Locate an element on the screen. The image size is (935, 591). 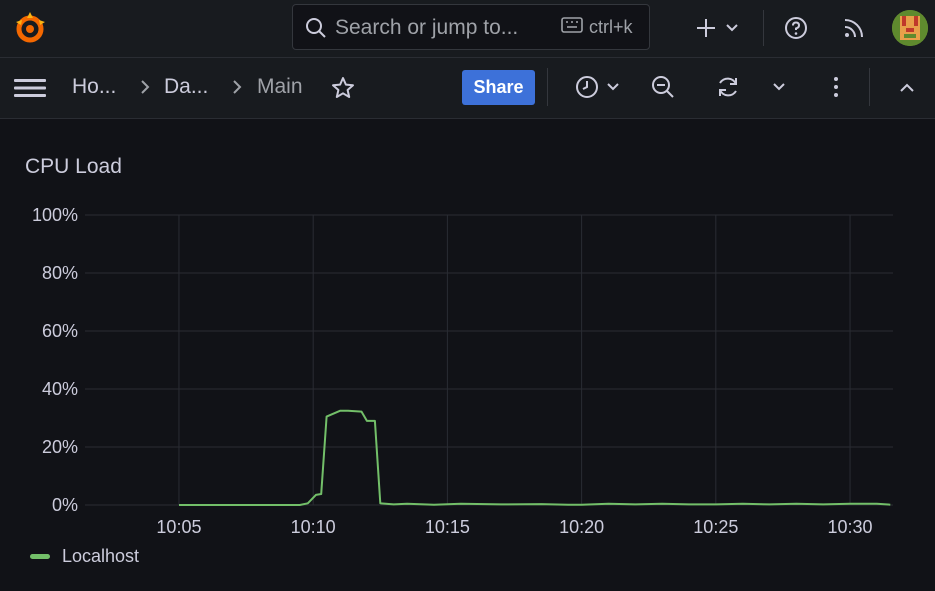
y-tick-label: 0% is located at coordinates (65, 505).